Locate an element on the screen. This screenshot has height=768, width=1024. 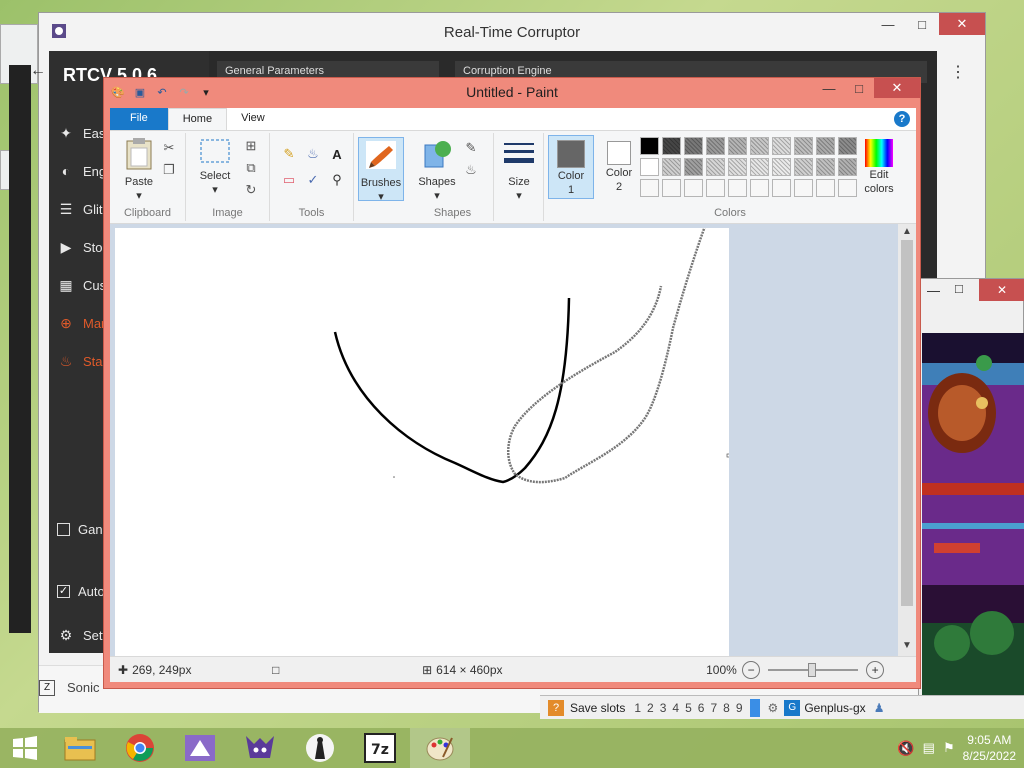
magnifier-icon: ⚲ is located at coordinates (337, 180).